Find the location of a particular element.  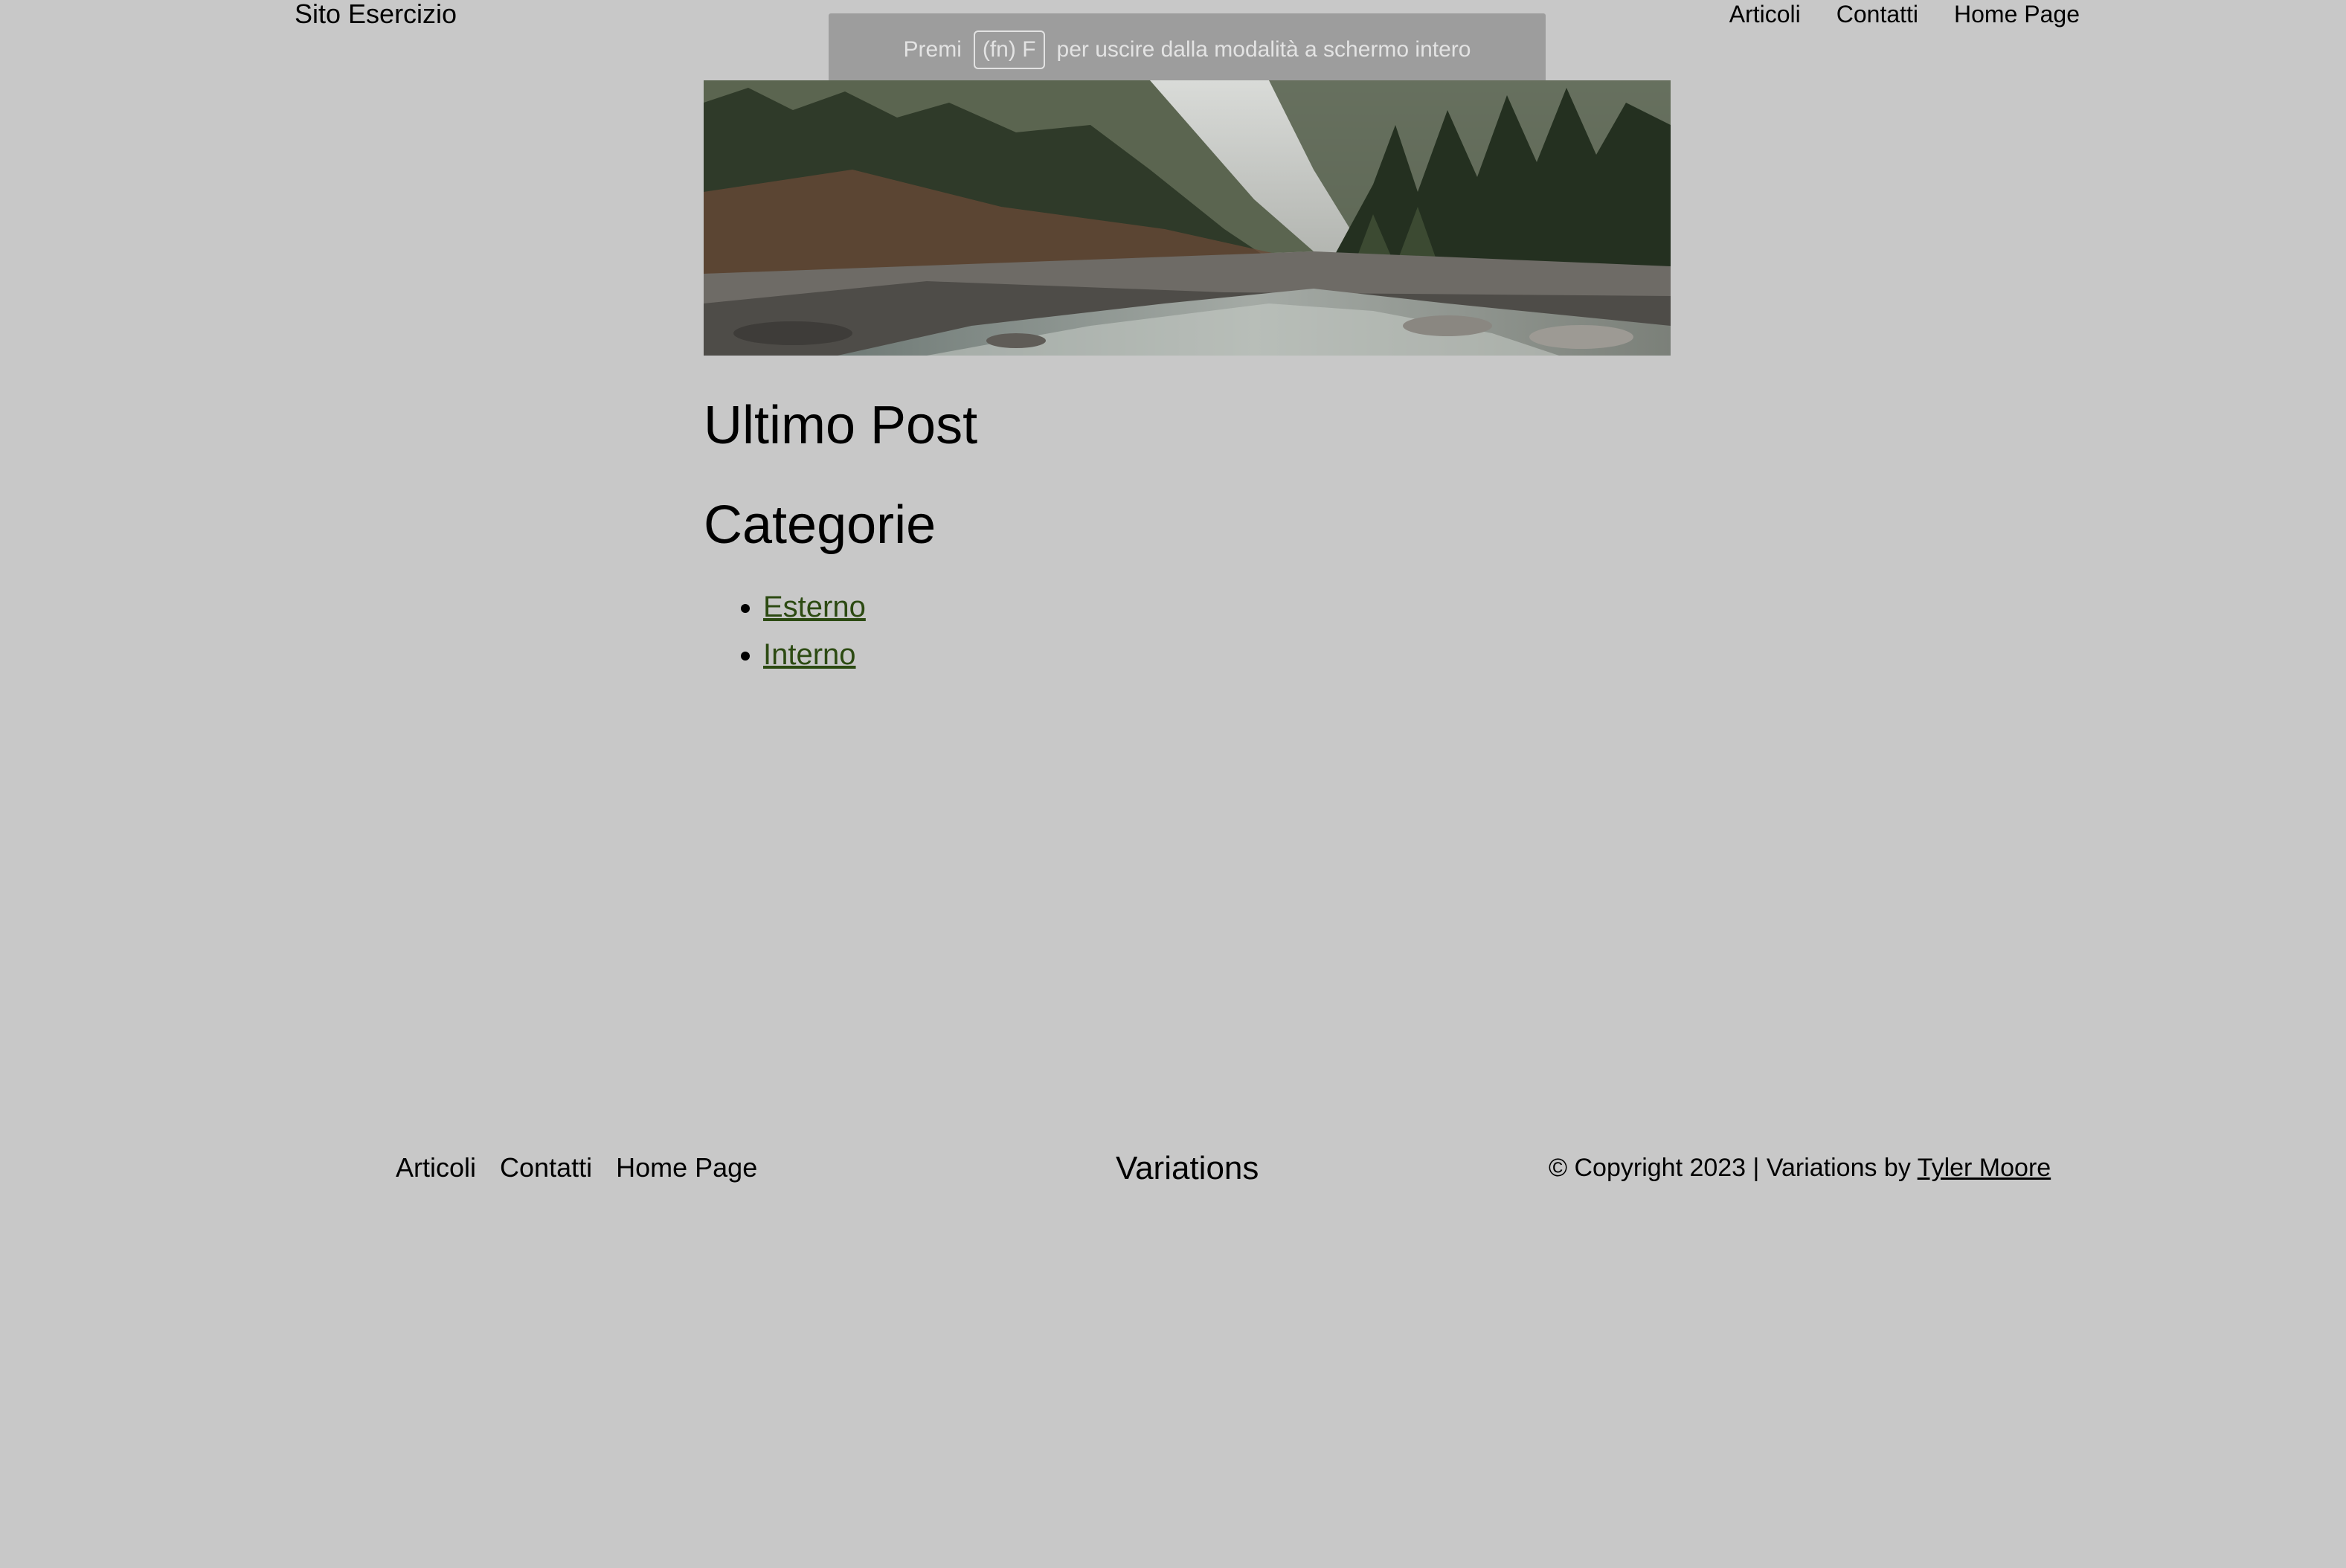

banner-prefix: Premi is located at coordinates (933, 49).